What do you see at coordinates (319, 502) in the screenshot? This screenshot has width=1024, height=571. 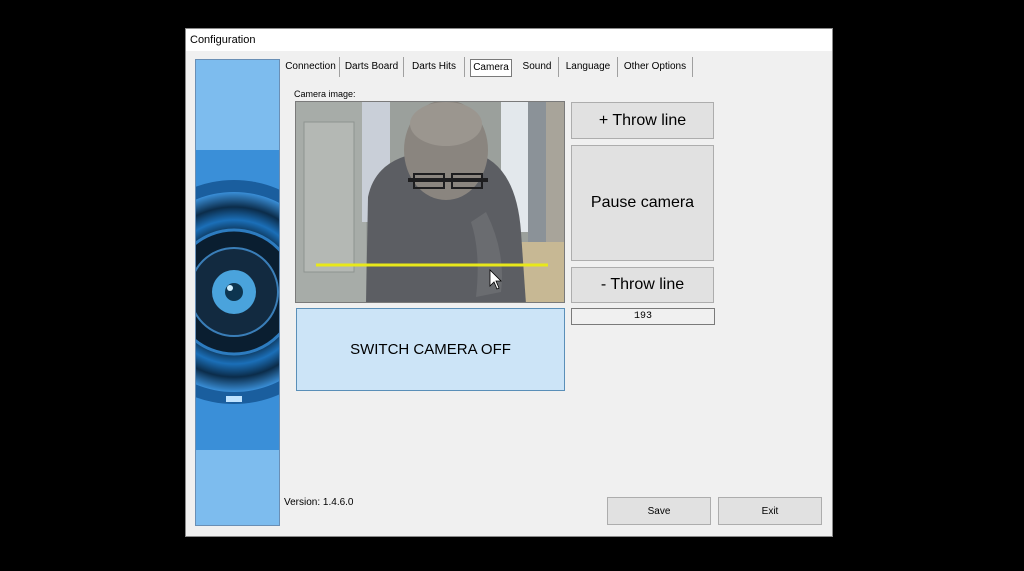 I see `version-label: Version: 1.4.6.0` at bounding box center [319, 502].